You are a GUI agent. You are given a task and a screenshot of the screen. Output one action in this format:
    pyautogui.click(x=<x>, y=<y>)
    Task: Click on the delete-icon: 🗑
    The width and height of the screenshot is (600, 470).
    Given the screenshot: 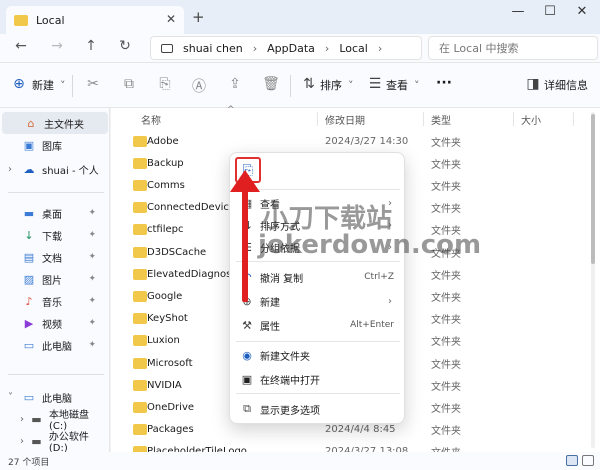 What is the action you would take?
    pyautogui.click(x=271, y=84)
    